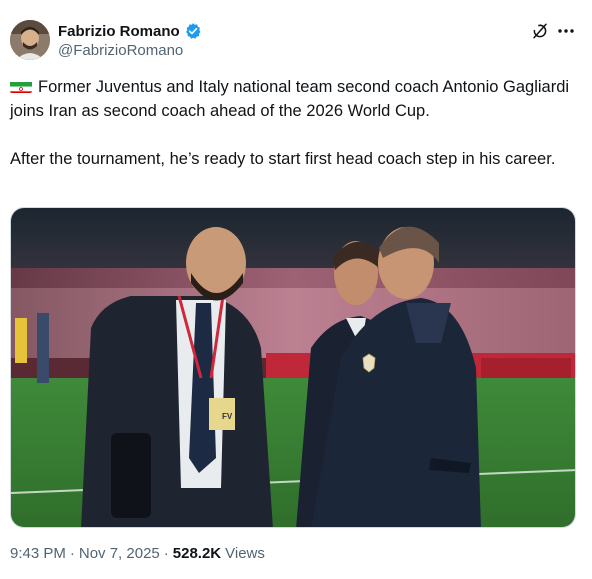  I want to click on tweet-date: Nov 7, 2025, so click(119, 553).